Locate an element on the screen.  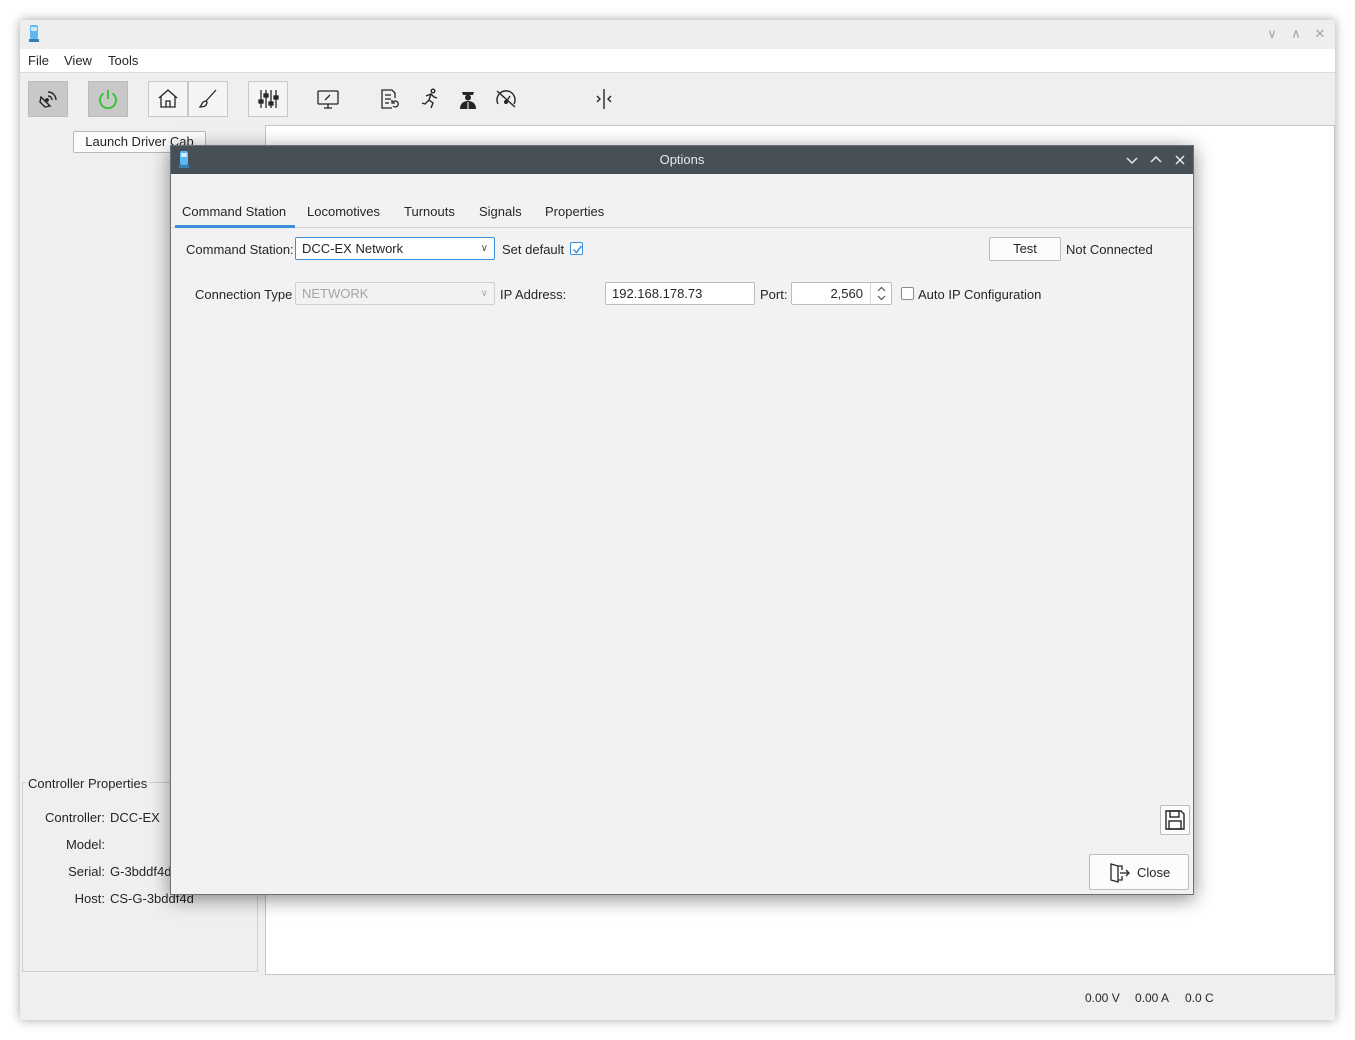
split-icon is located at coordinates (604, 99).